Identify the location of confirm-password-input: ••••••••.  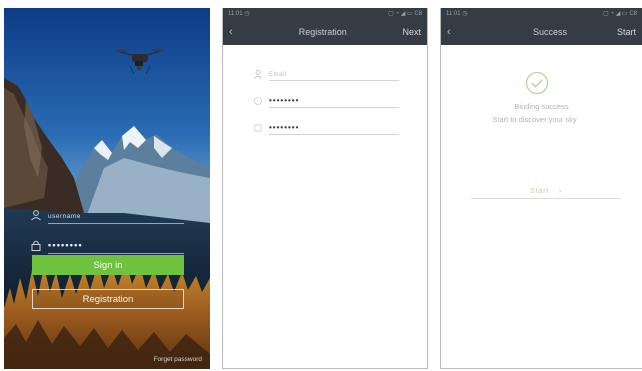
(334, 128).